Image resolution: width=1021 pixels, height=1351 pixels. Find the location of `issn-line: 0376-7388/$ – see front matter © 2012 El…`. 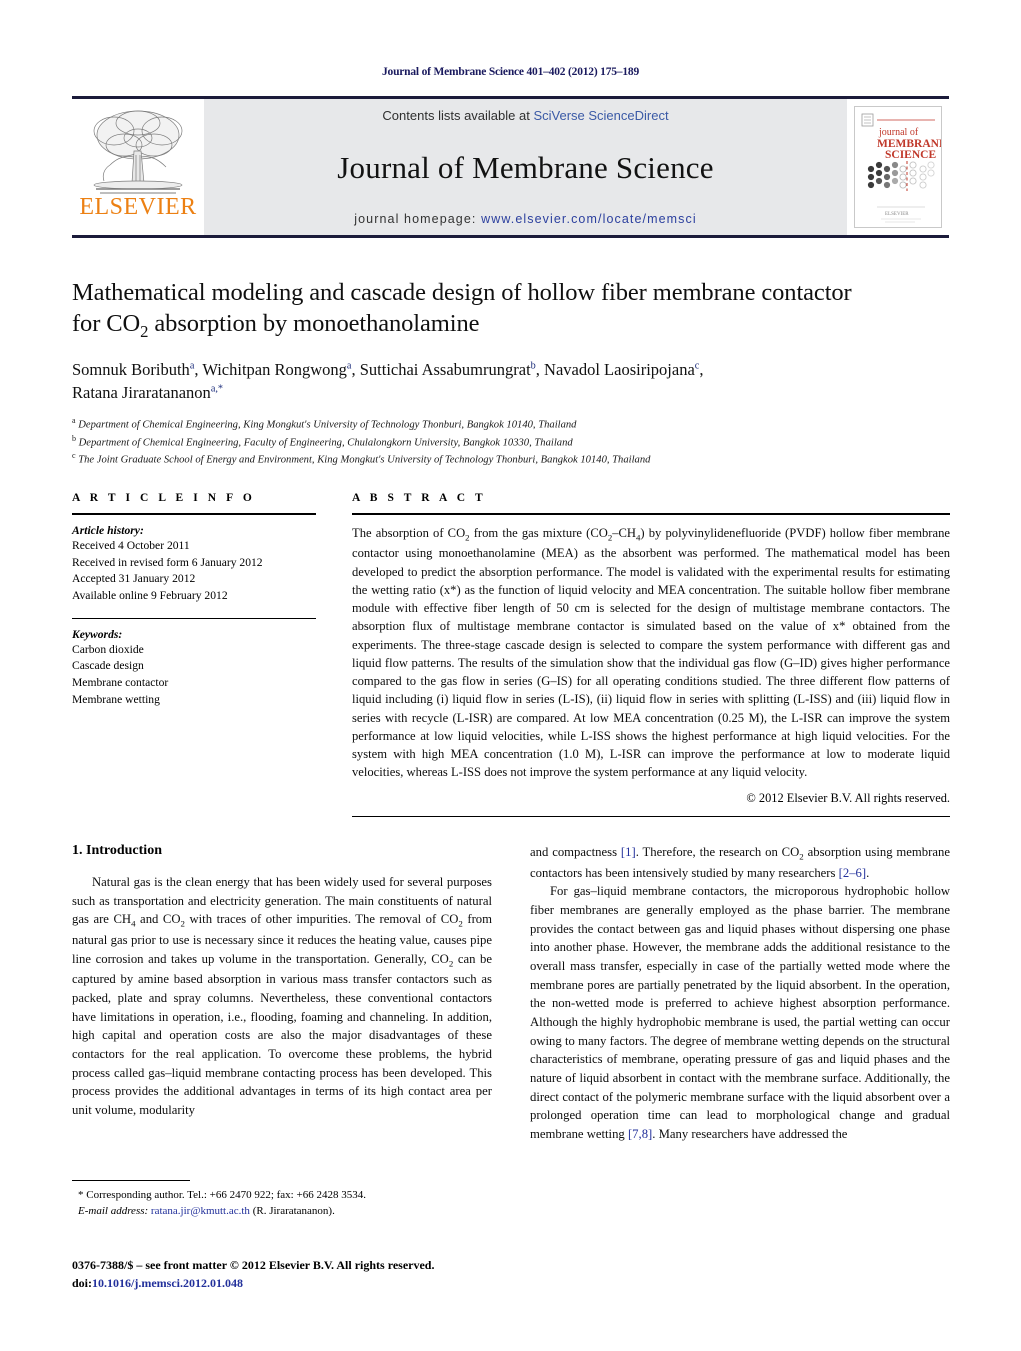

issn-line: 0376-7388/$ – see front matter © 2012 El… is located at coordinates (253, 1265).